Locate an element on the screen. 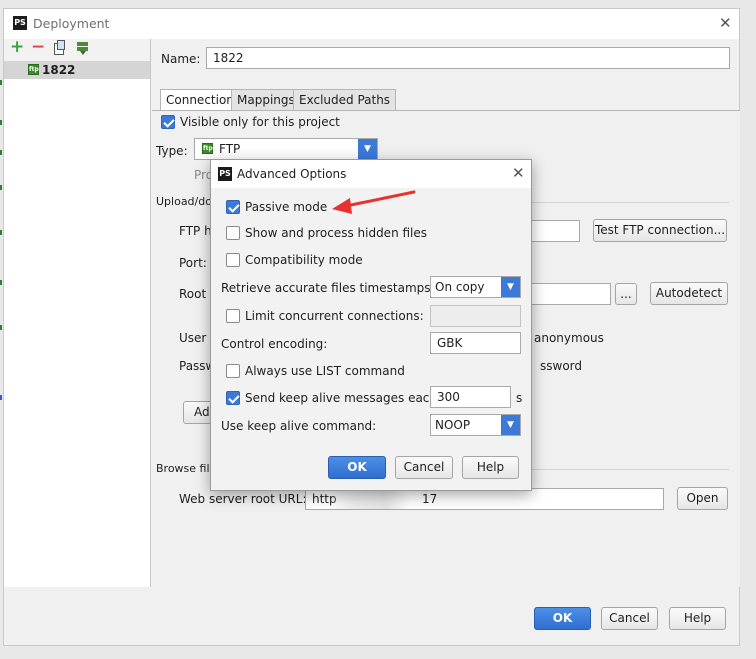  web-root-value-suffix: 17 is located at coordinates (430, 499).